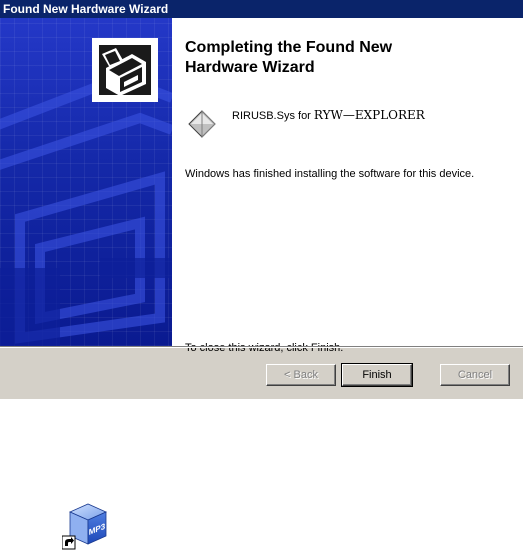  Describe the element at coordinates (301, 375) in the screenshot. I see `back-button: < Back` at that location.